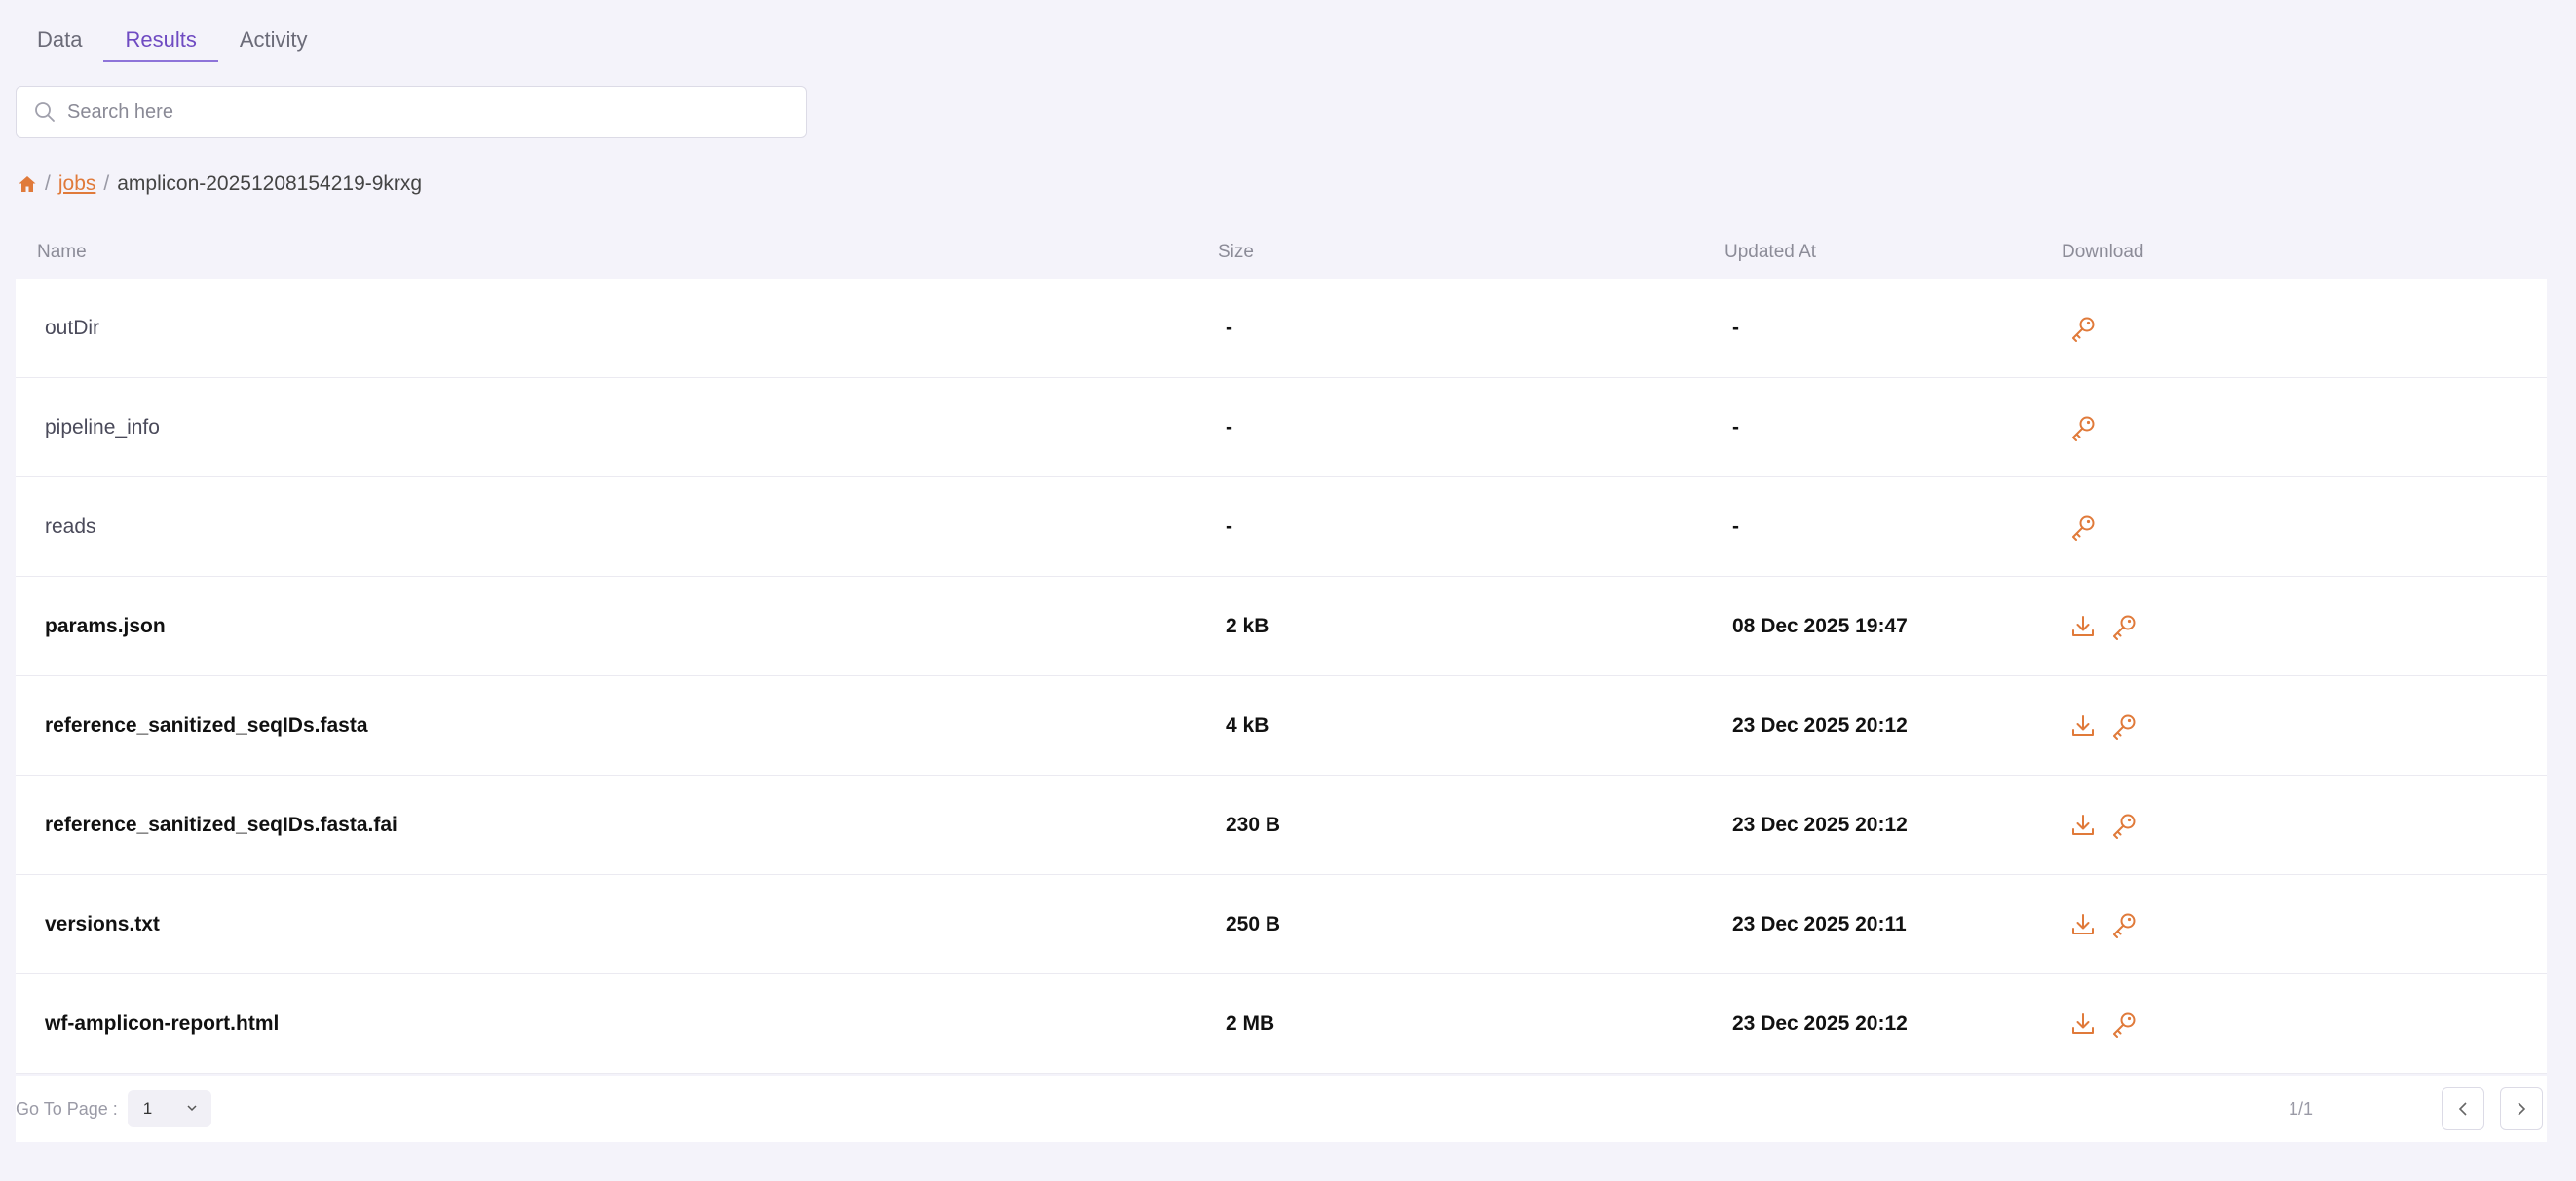 This screenshot has width=2576, height=1181. Describe the element at coordinates (1281, 1109) in the screenshot. I see `pagination-footer: Go To Page : 1 1/1` at that location.